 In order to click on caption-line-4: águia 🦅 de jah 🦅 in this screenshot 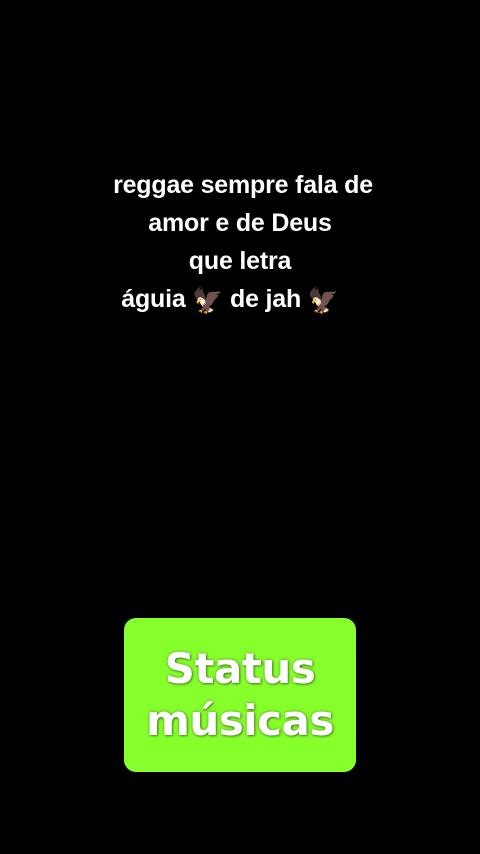, I will do `click(235, 299)`.